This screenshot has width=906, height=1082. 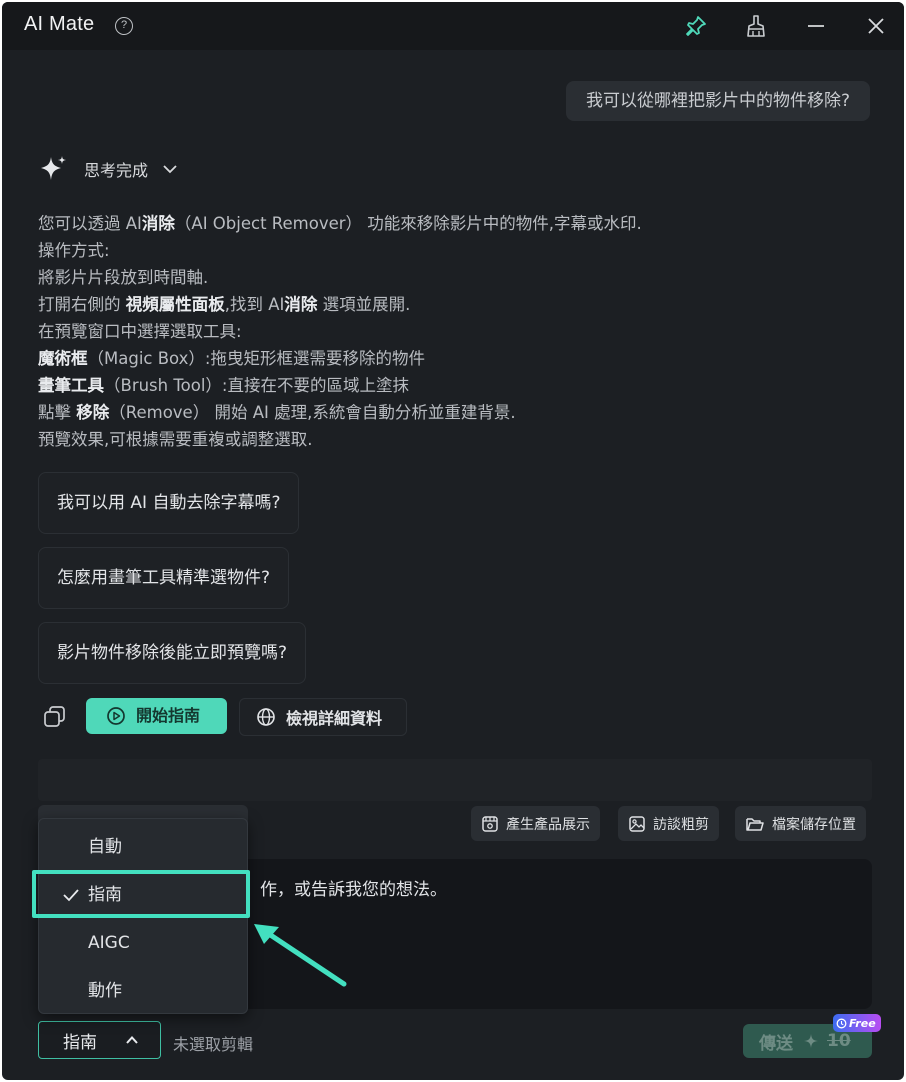 I want to click on answer-emphasis: 魔術框, so click(x=63, y=358).